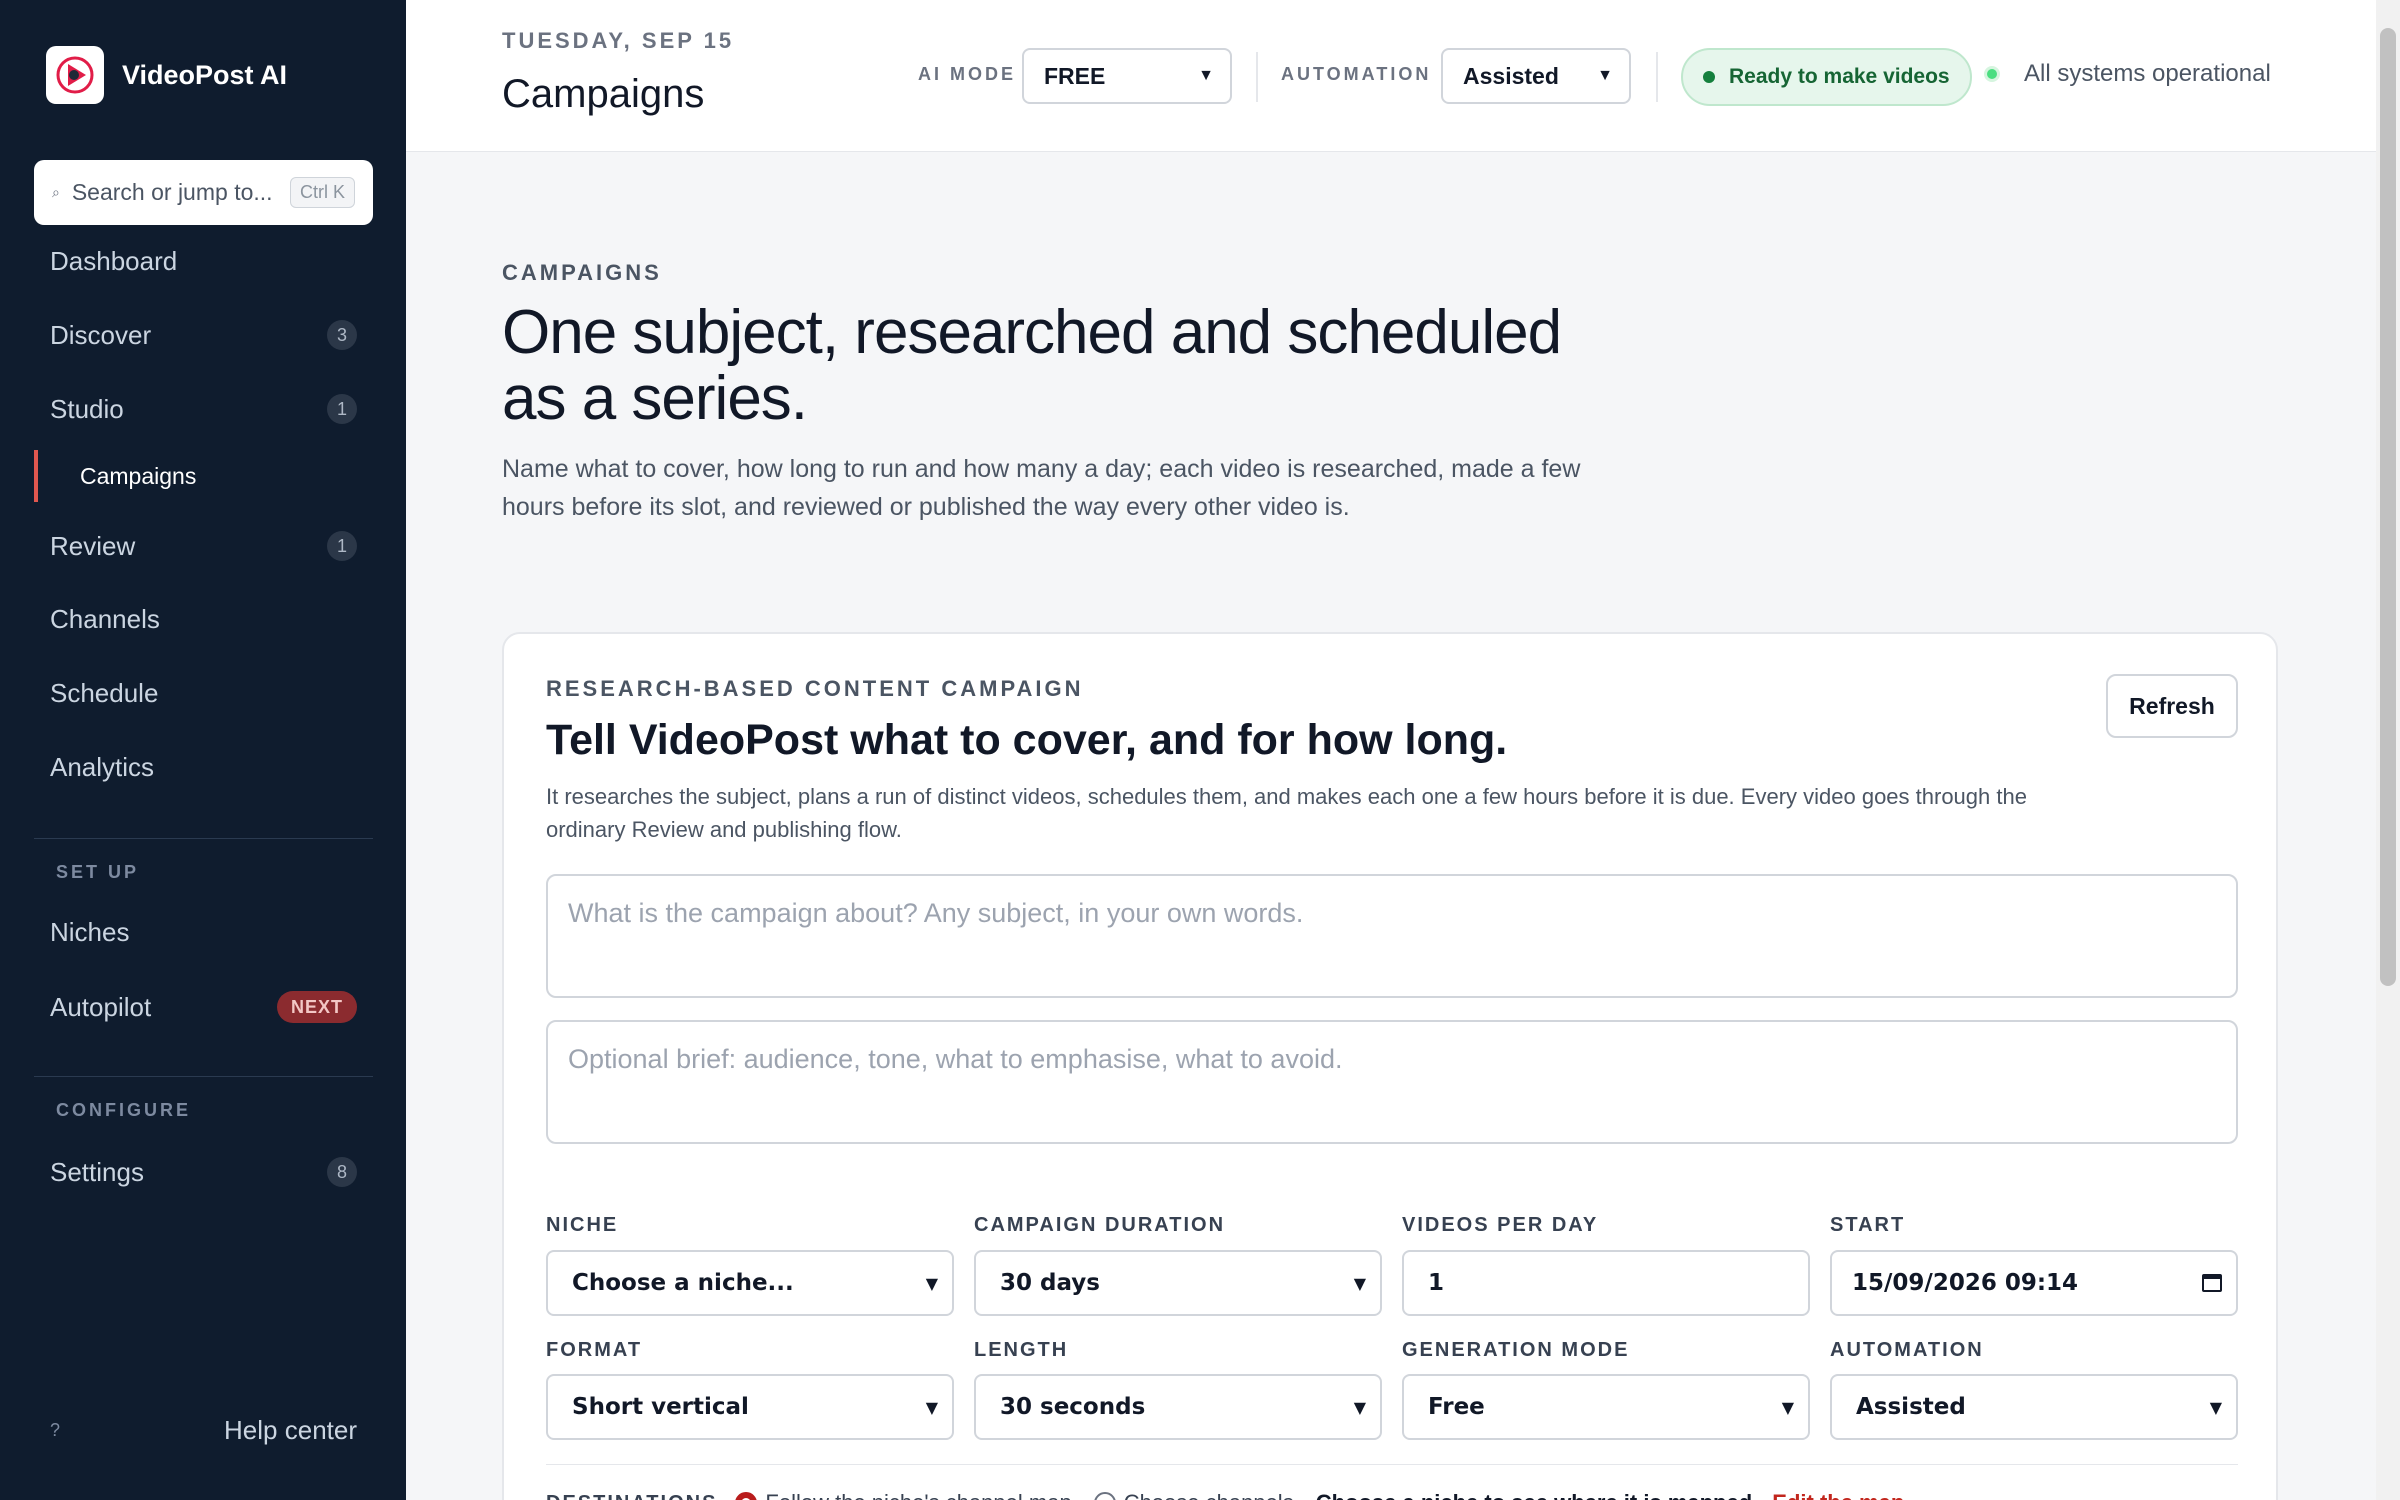 This screenshot has width=2400, height=1500. Describe the element at coordinates (2034, 1407) in the screenshot. I see `automation-field-select: Assisted ▼` at that location.